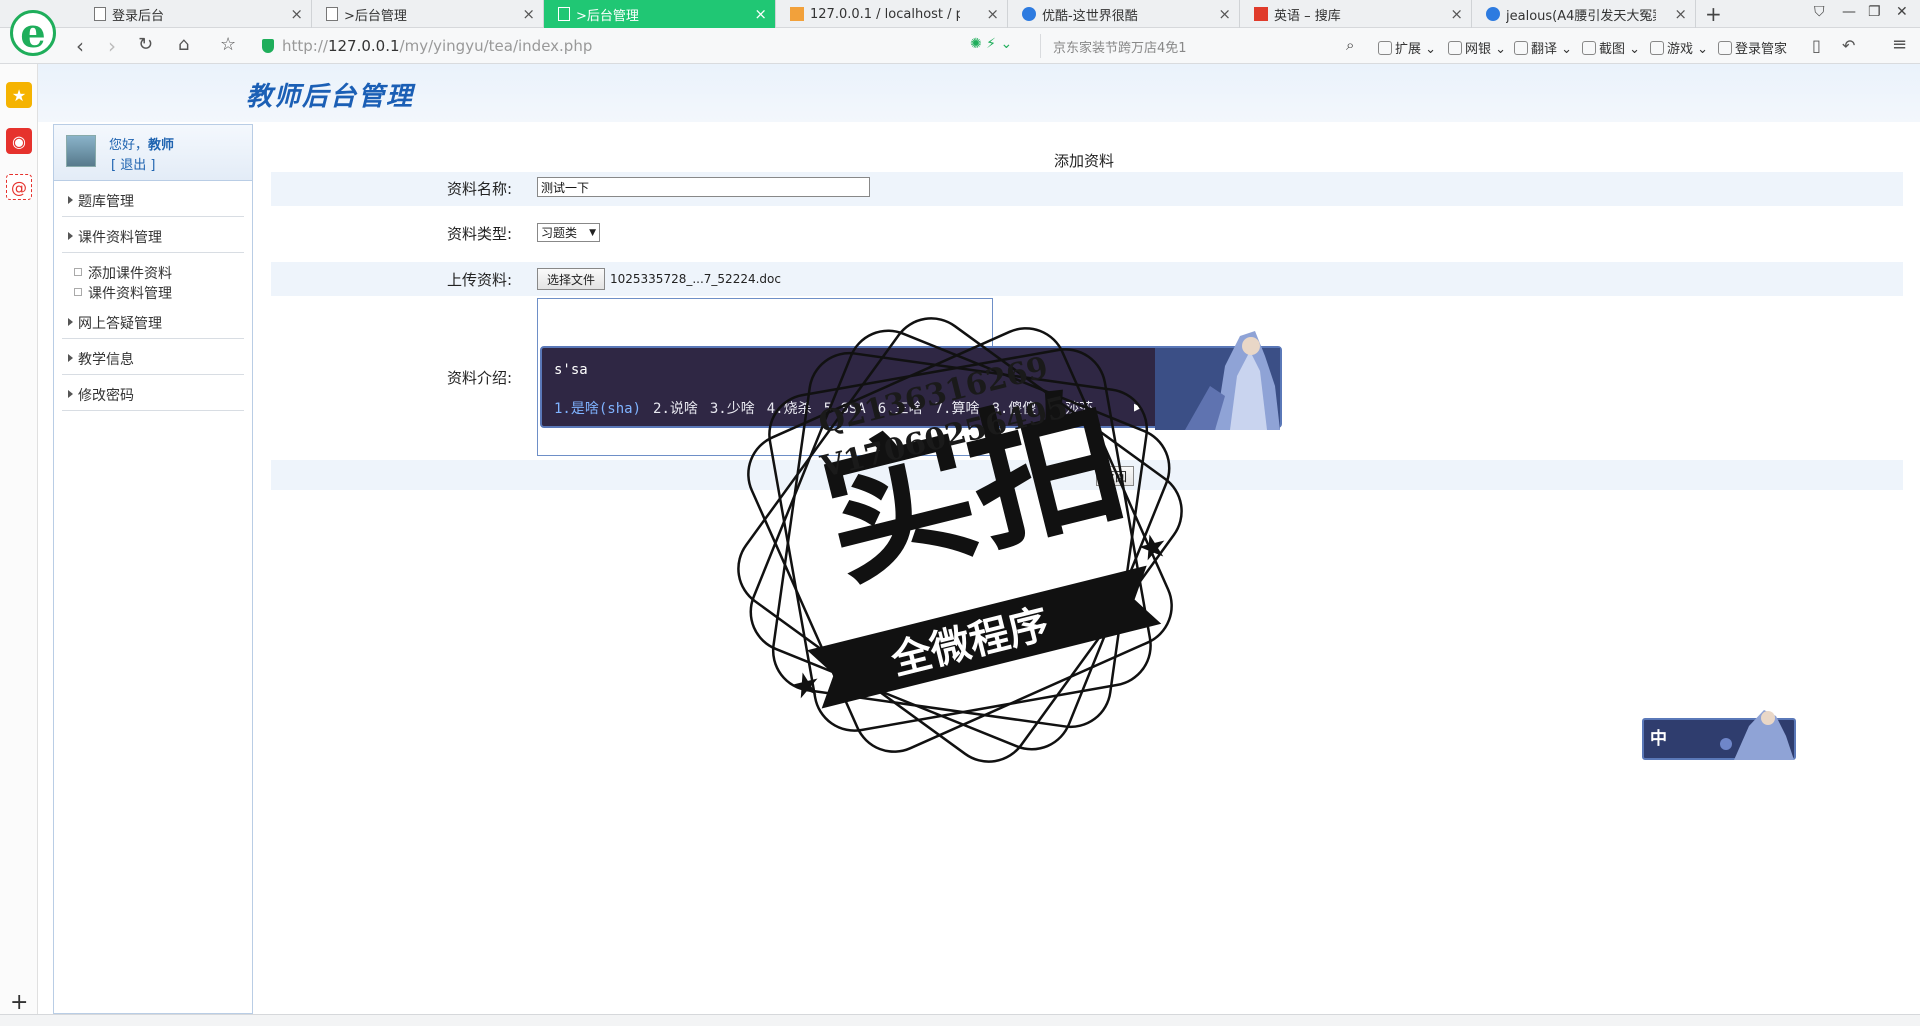 The width and height of the screenshot is (1920, 1026). Describe the element at coordinates (1849, 12) in the screenshot. I see `minimize-icon: —` at that location.